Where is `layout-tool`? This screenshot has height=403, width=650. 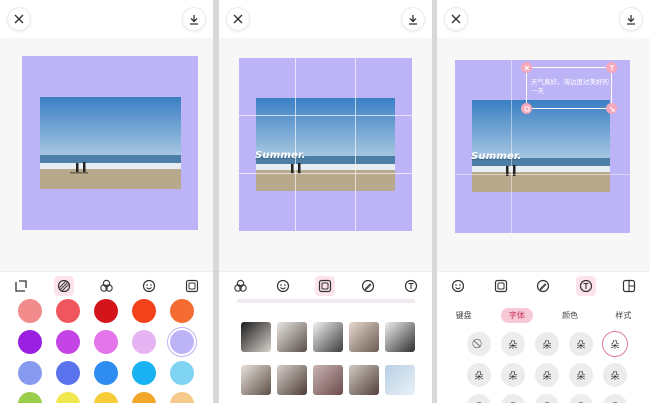
layout-tool is located at coordinates (629, 286).